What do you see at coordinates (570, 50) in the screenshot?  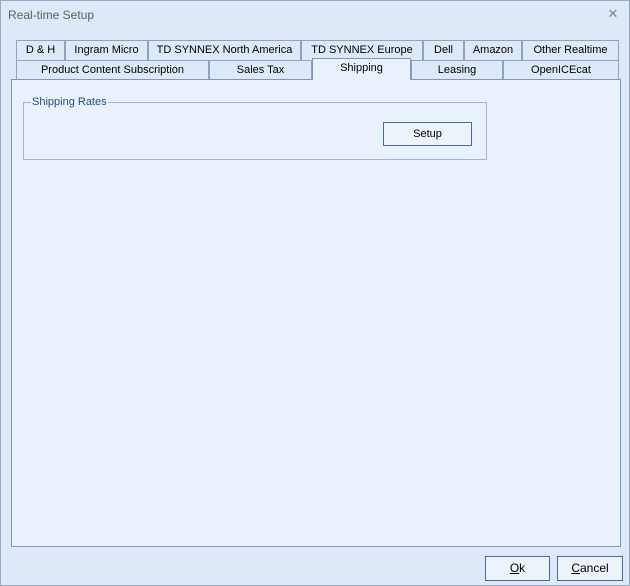 I see `tab-other-realtime: Other Realtime` at bounding box center [570, 50].